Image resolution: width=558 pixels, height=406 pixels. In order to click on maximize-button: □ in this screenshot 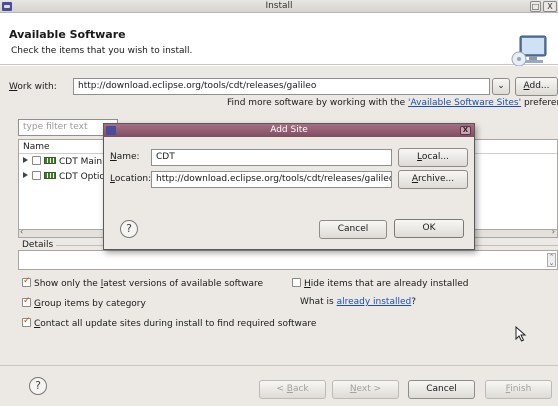, I will do `click(535, 6)`.